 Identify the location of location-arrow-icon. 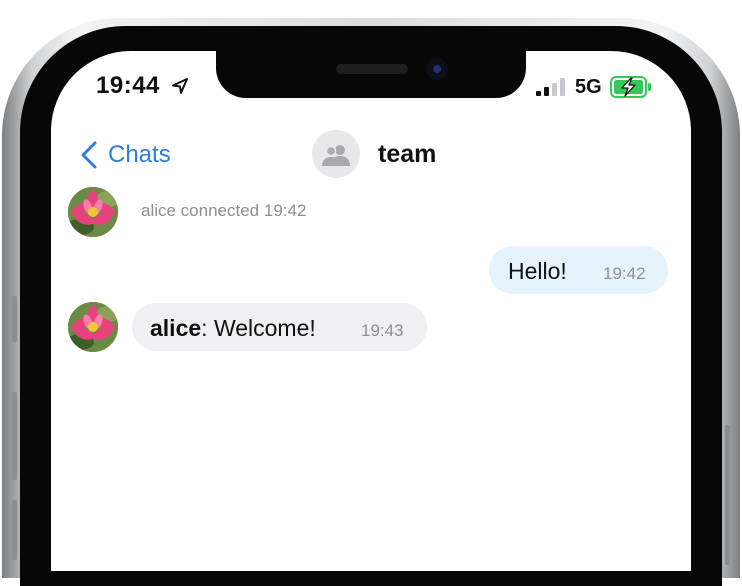
(180, 86).